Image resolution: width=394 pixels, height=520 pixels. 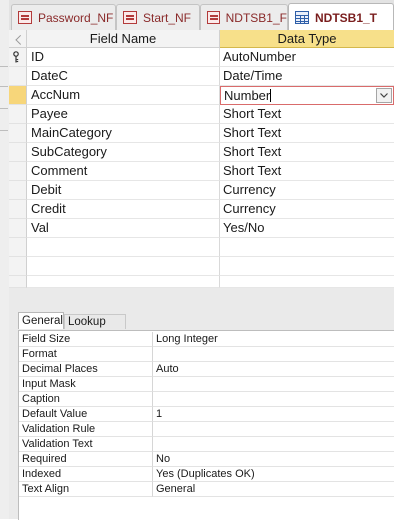 What do you see at coordinates (63, 17) in the screenshot?
I see `tab-password-nf: Password_NF` at bounding box center [63, 17].